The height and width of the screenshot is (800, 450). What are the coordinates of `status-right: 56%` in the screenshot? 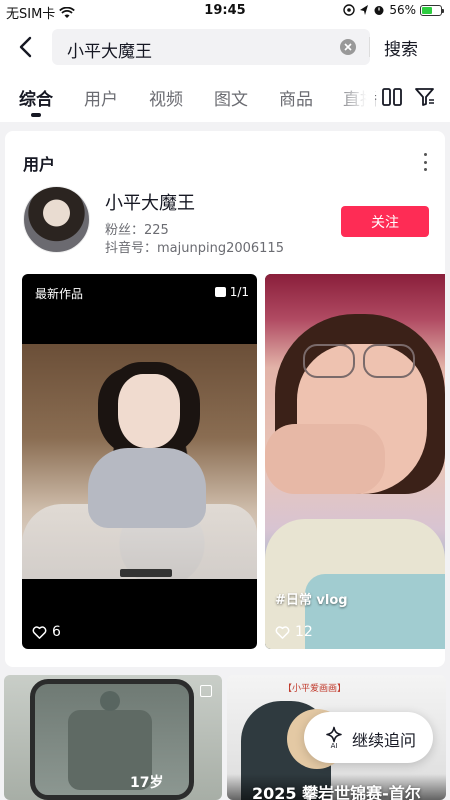 It's located at (393, 10).